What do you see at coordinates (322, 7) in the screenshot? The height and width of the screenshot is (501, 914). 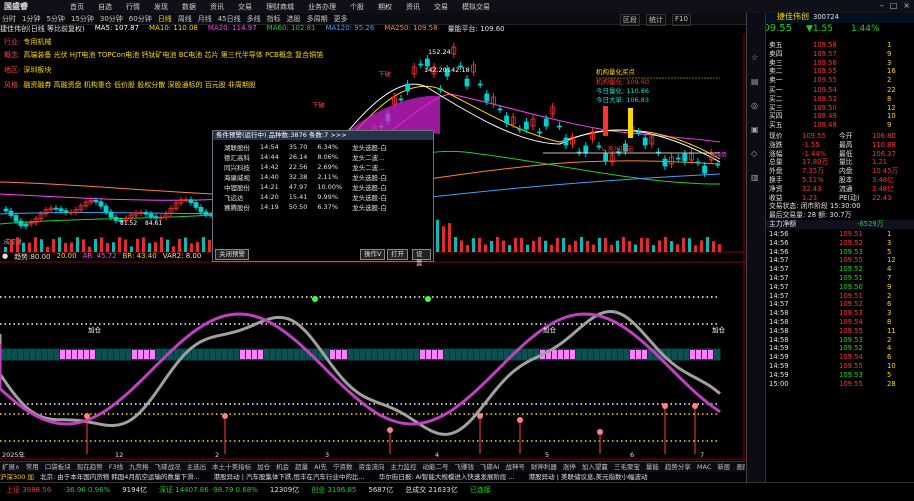 I see `menu-item: 业务办理` at bounding box center [322, 7].